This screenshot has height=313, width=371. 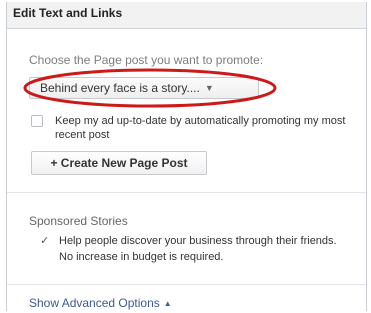 I want to click on panel-header: Edit Text and Links, so click(x=186, y=15).